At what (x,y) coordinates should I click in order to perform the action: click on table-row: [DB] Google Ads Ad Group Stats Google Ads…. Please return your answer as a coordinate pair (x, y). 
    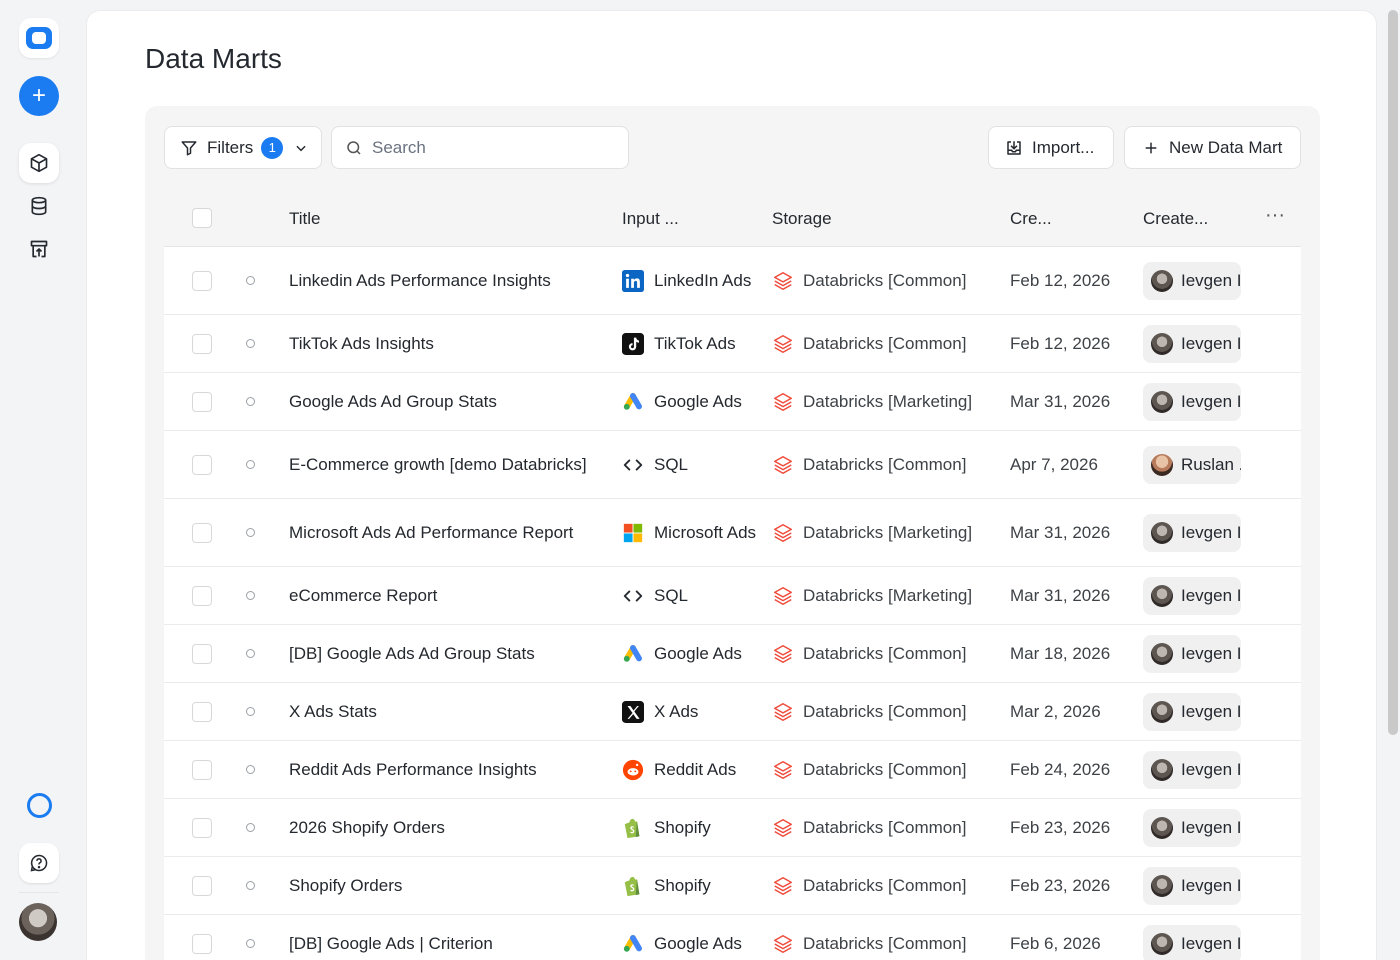
    Looking at the image, I should click on (732, 654).